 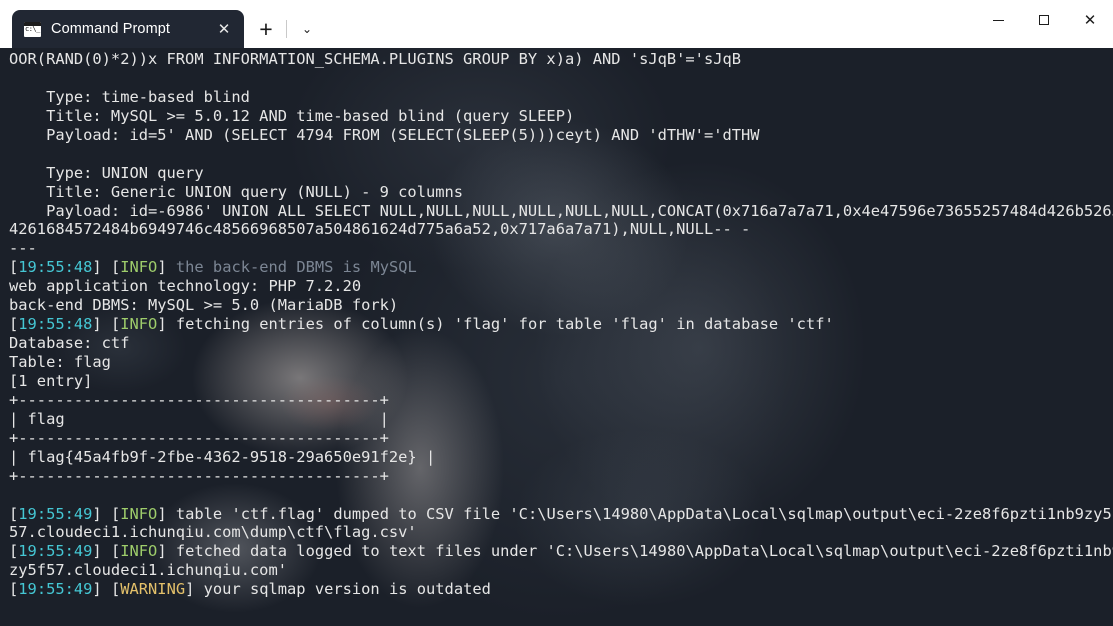 What do you see at coordinates (286, 29) in the screenshot?
I see `tab-strip-divider` at bounding box center [286, 29].